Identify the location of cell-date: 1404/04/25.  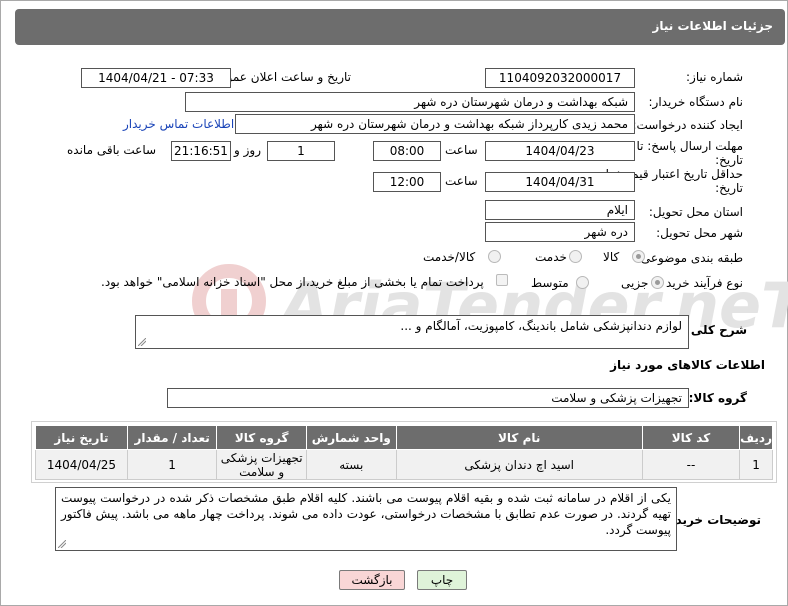
(81, 464).